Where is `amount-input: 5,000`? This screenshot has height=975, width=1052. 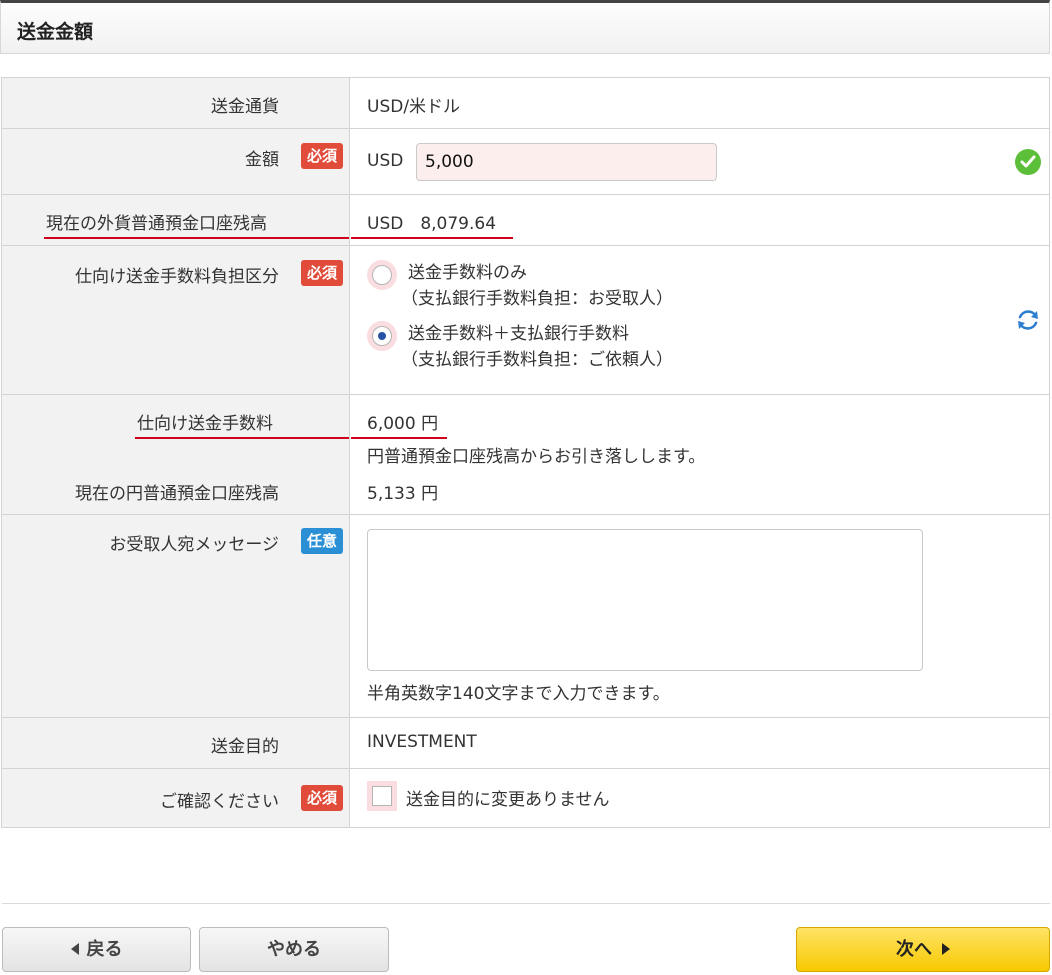
amount-input: 5,000 is located at coordinates (566, 162).